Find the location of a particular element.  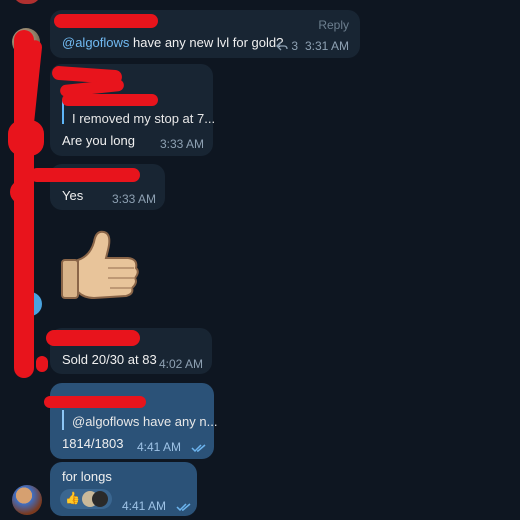

message-text: Yes is located at coordinates (73, 195).